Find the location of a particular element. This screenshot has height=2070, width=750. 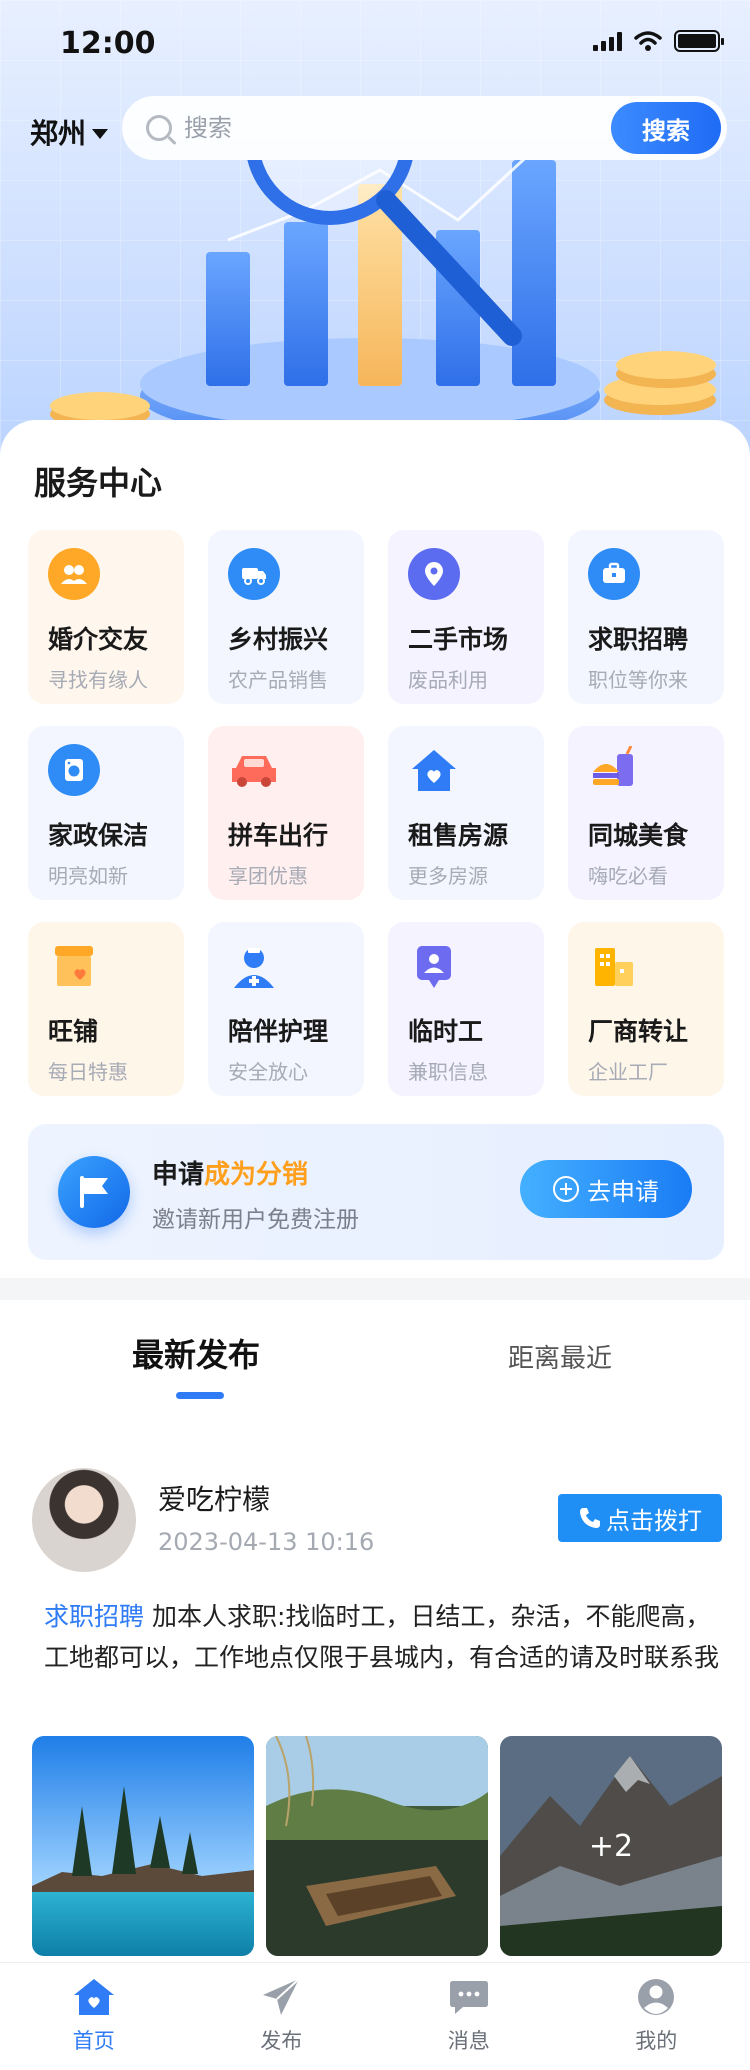

tile-title: 乡村振兴 is located at coordinates (278, 639).